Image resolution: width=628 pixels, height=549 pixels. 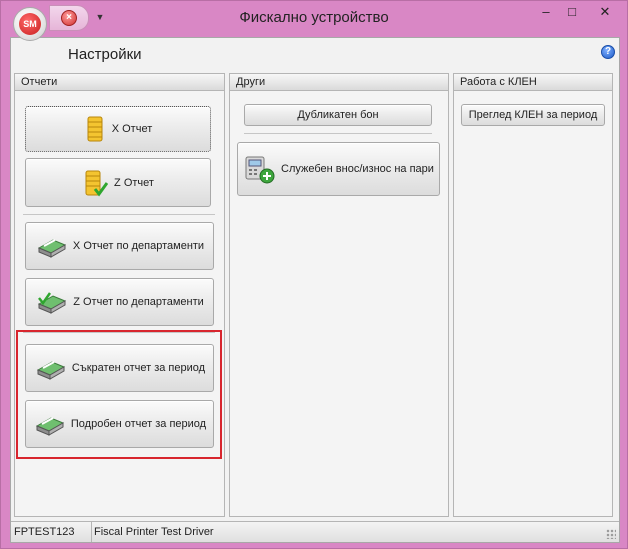 I want to click on x-dept-report-label: X Отчет по департаменти, so click(x=138, y=246).